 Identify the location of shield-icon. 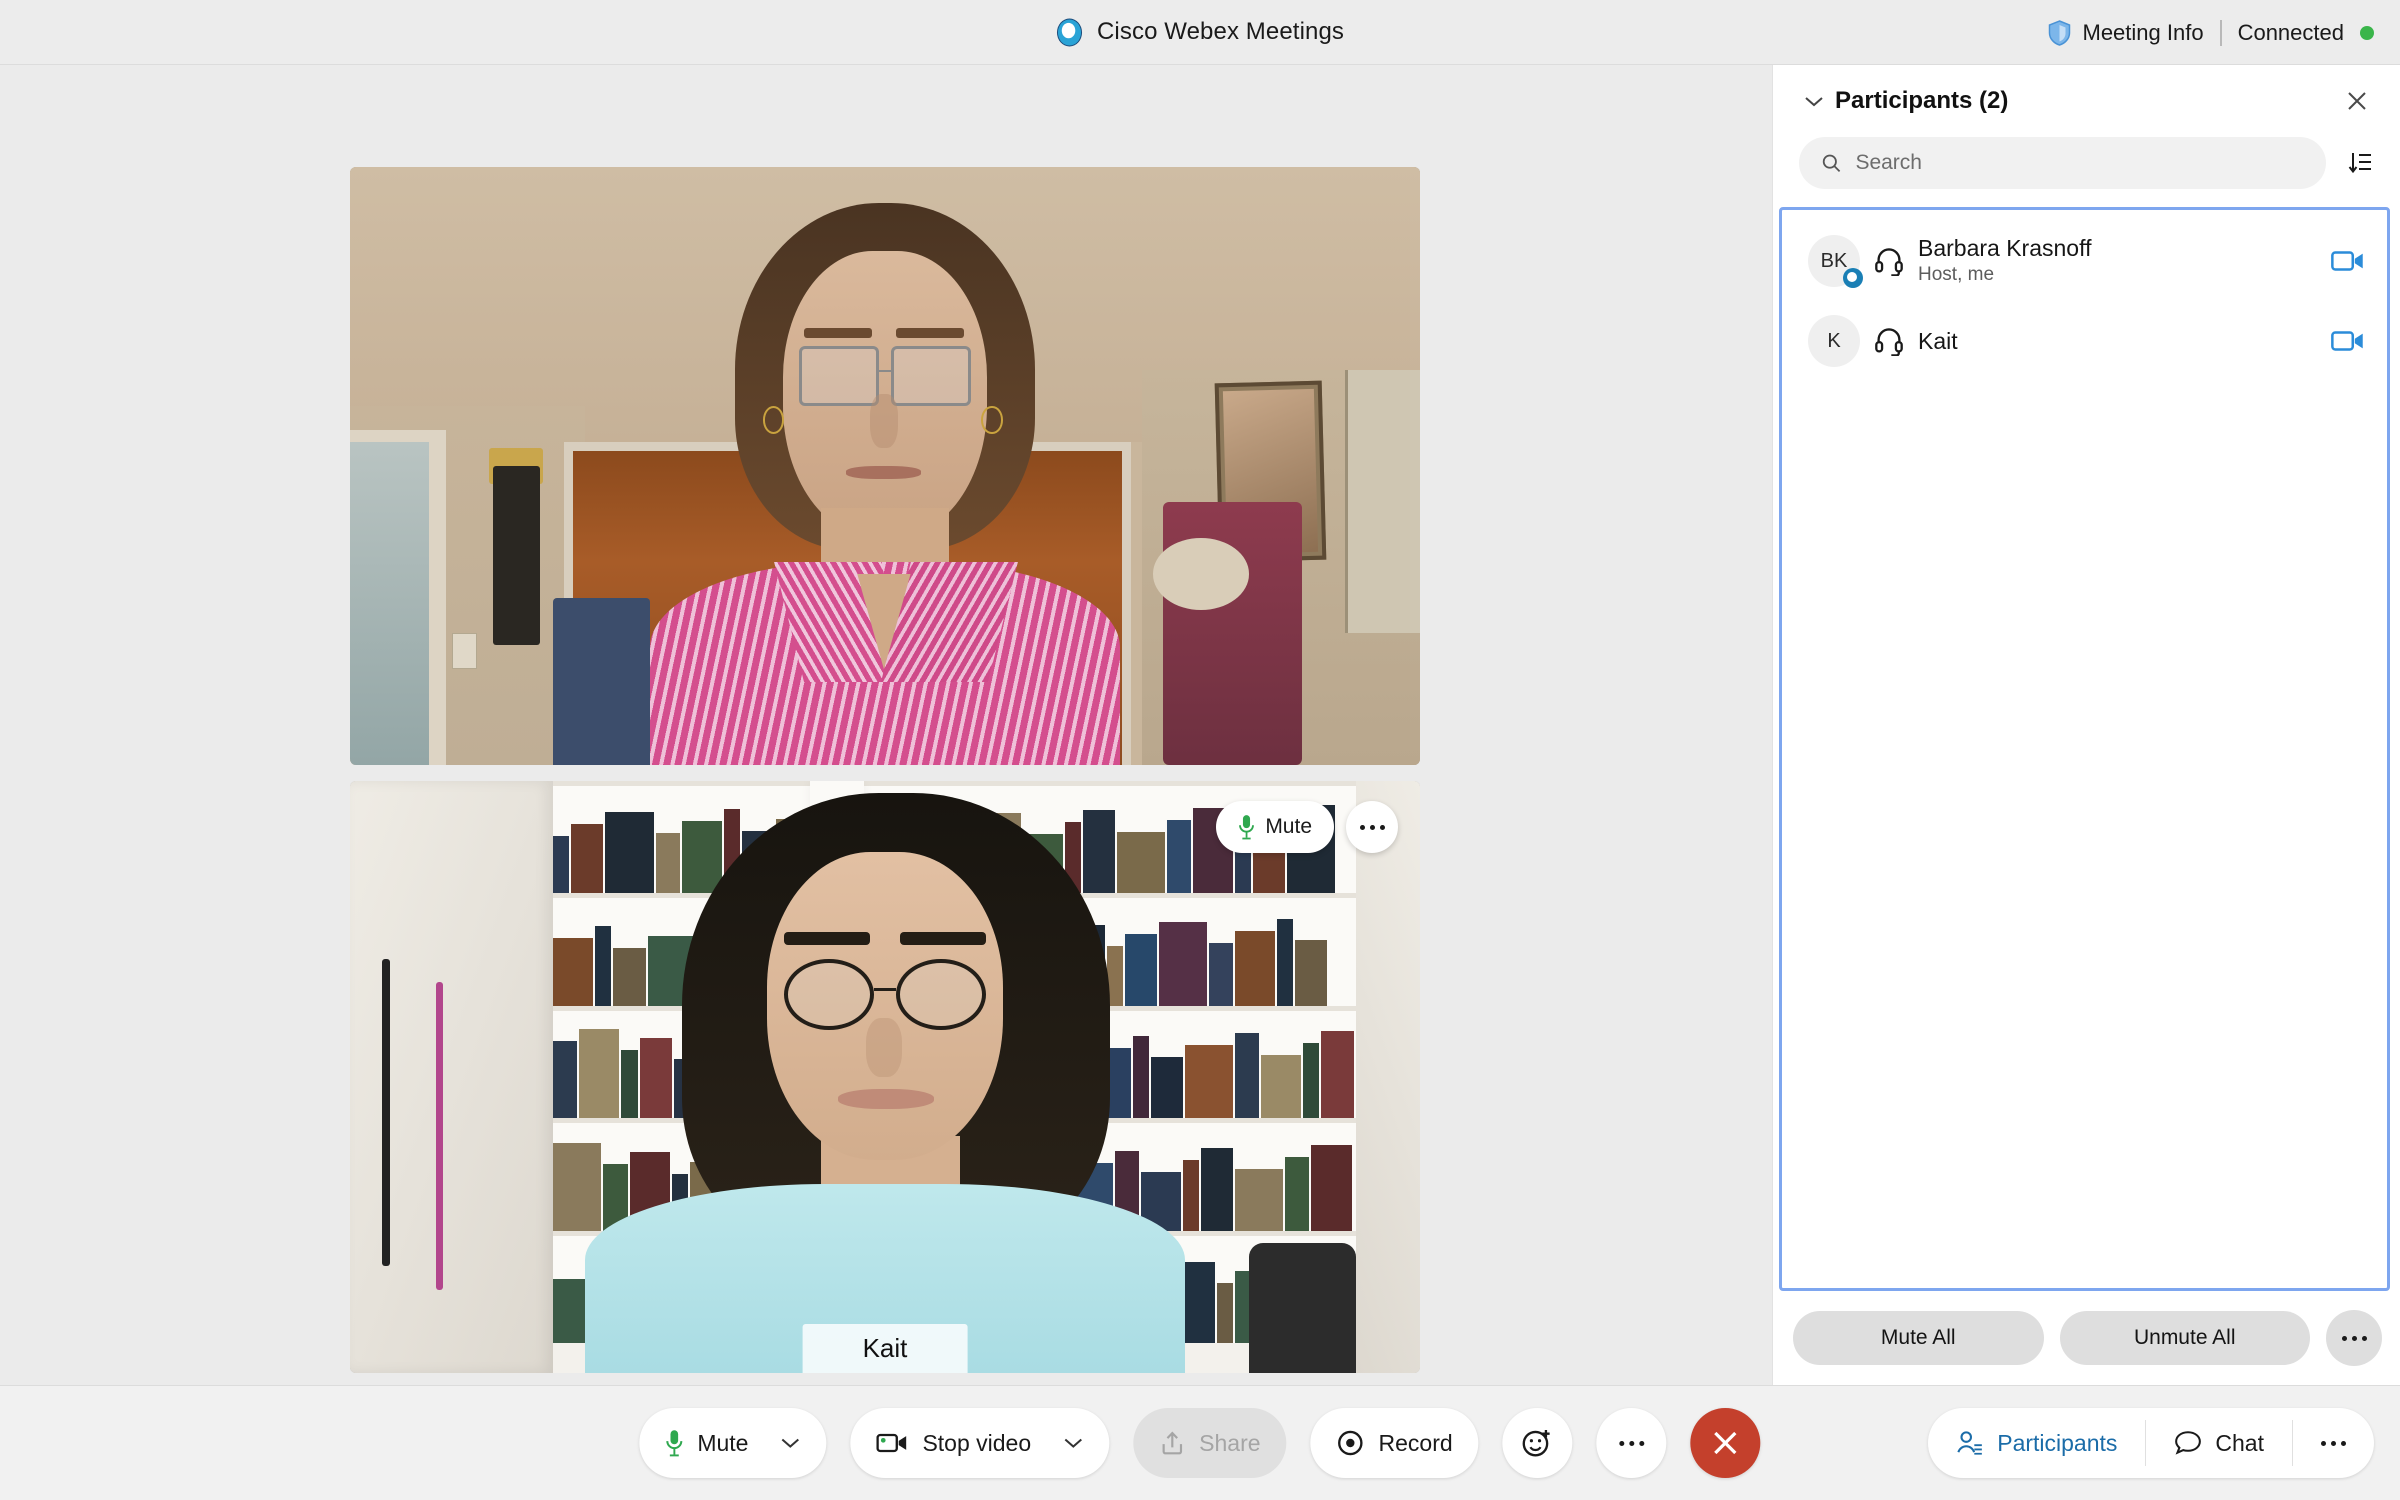
(2059, 32).